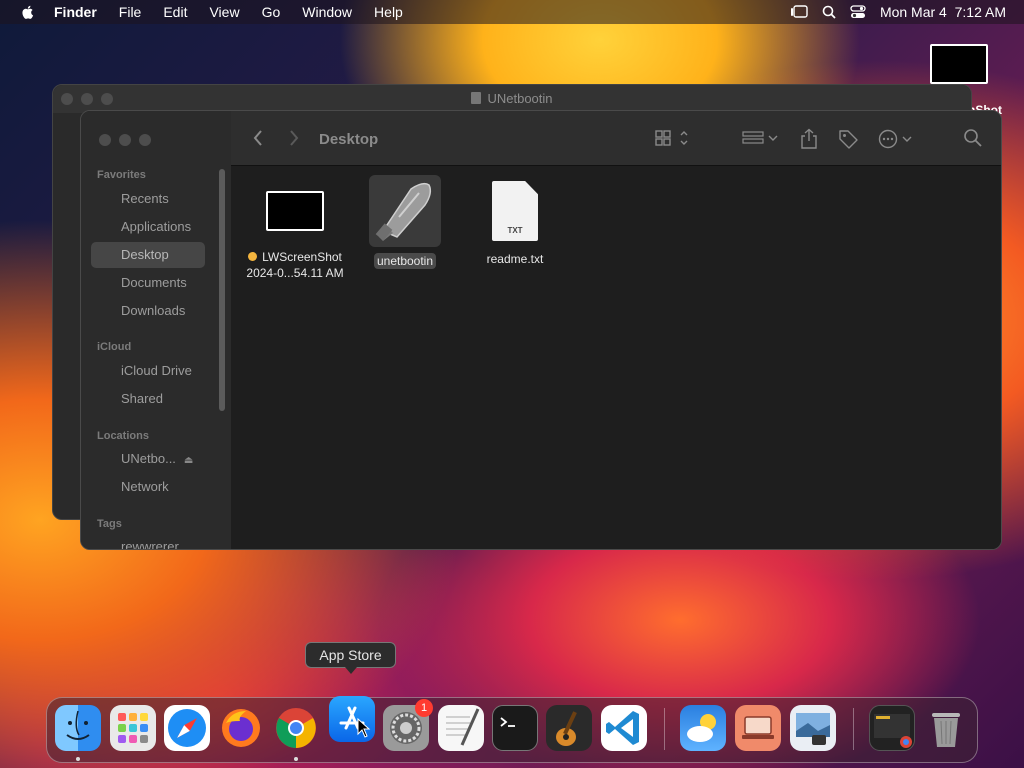  Describe the element at coordinates (187, 728) in the screenshot. I see `dock-safari-icon` at that location.